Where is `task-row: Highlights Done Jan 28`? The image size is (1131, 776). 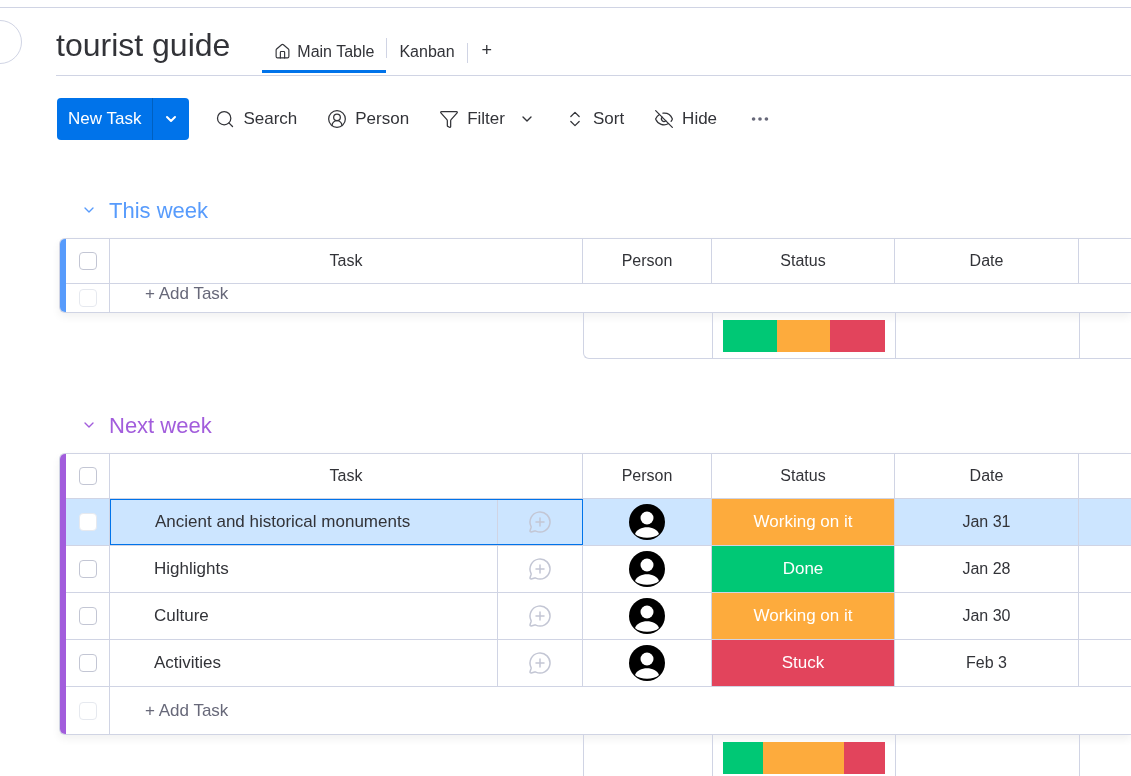 task-row: Highlights Done Jan 28 is located at coordinates (598, 569).